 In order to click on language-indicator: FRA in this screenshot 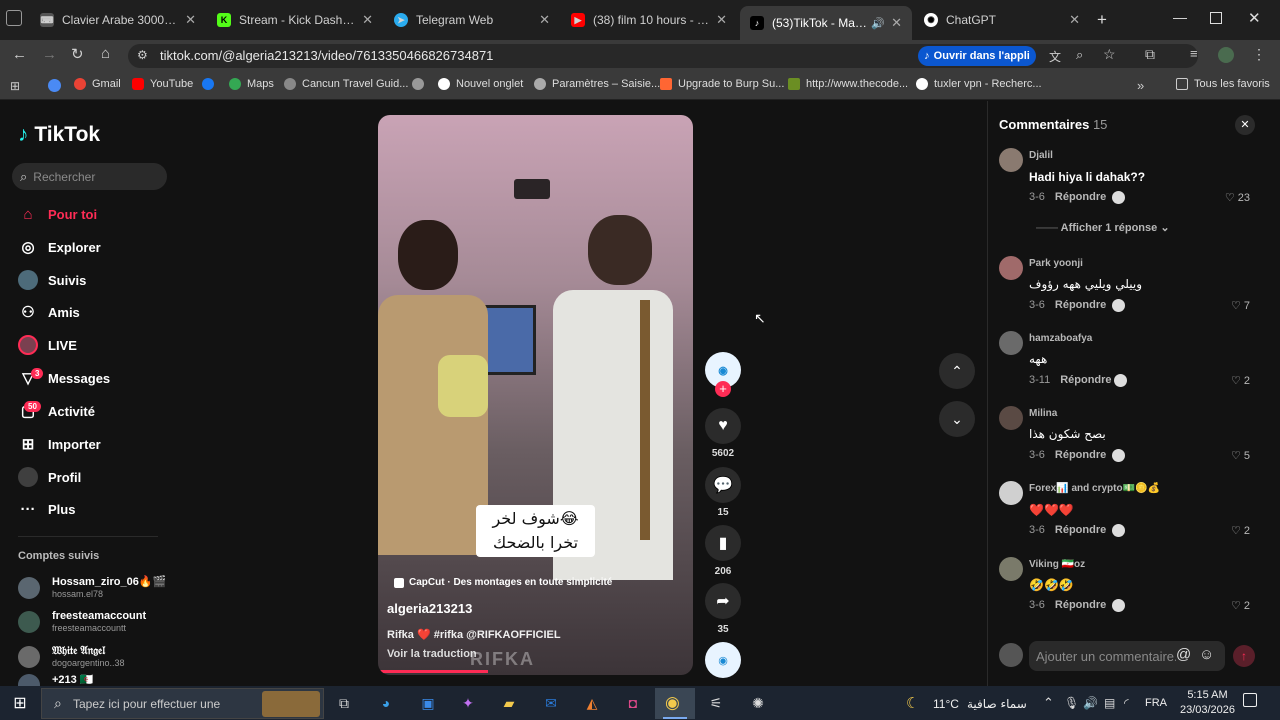, I will do `click(1156, 703)`.